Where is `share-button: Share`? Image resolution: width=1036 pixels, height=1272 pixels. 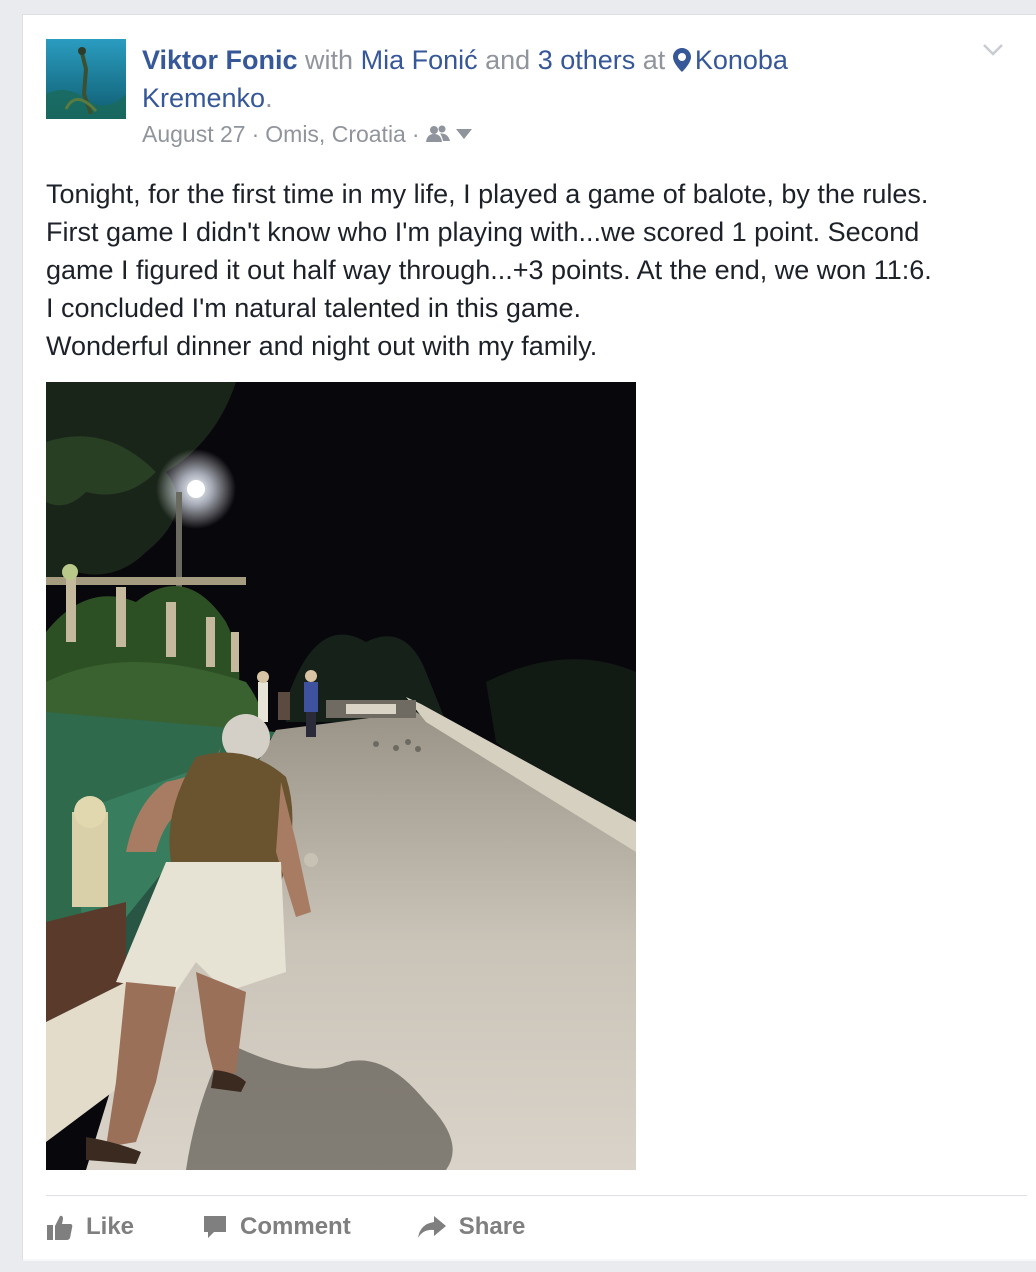
share-button: Share is located at coordinates (471, 1227).